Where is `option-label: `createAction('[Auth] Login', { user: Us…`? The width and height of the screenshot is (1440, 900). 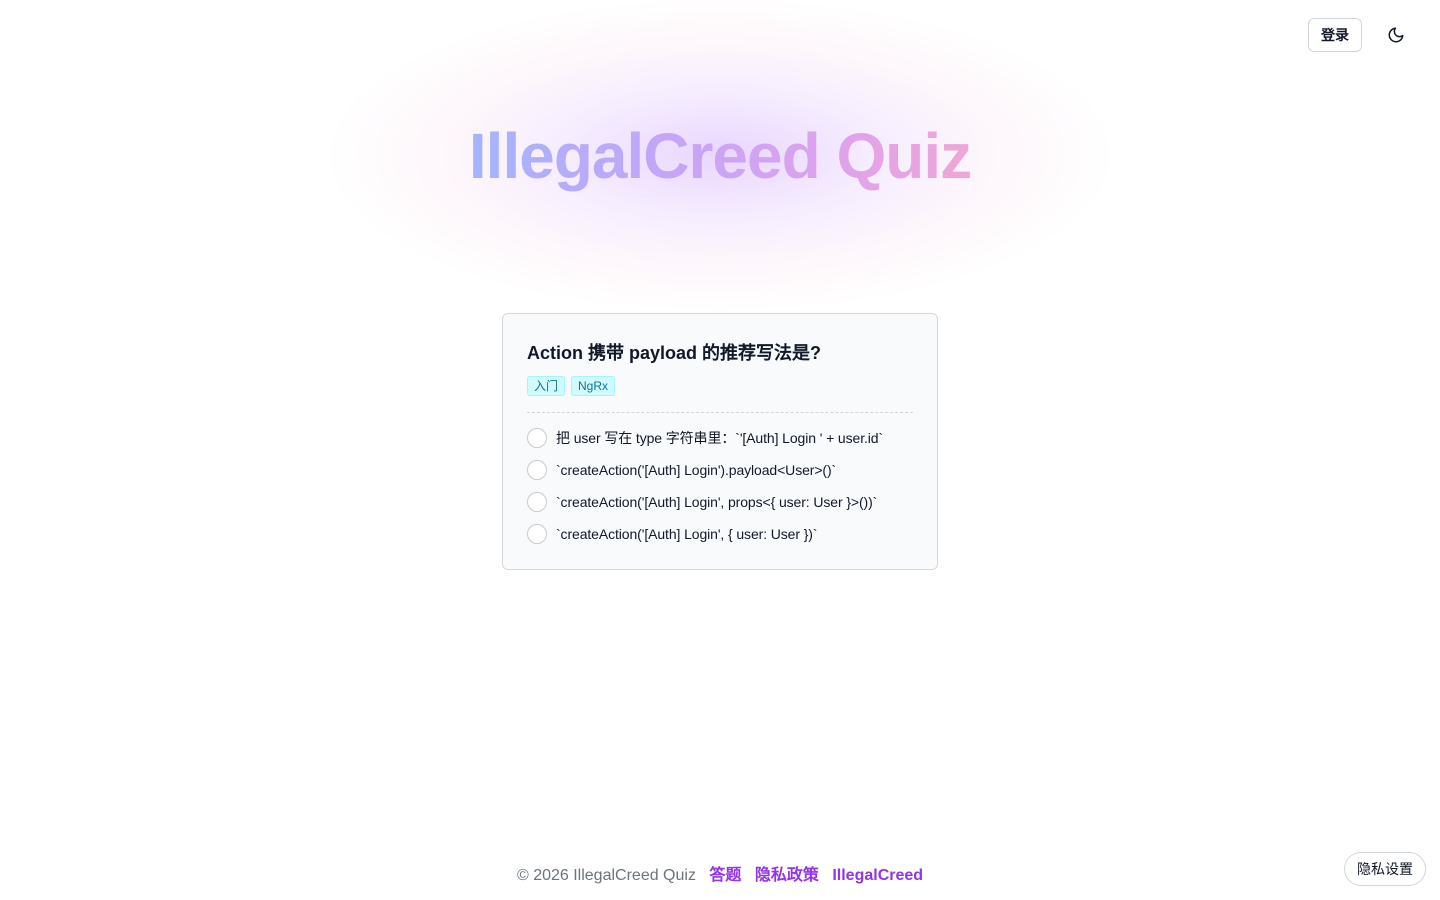 option-label: `createAction('[Auth] Login', { user: Us… is located at coordinates (687, 534).